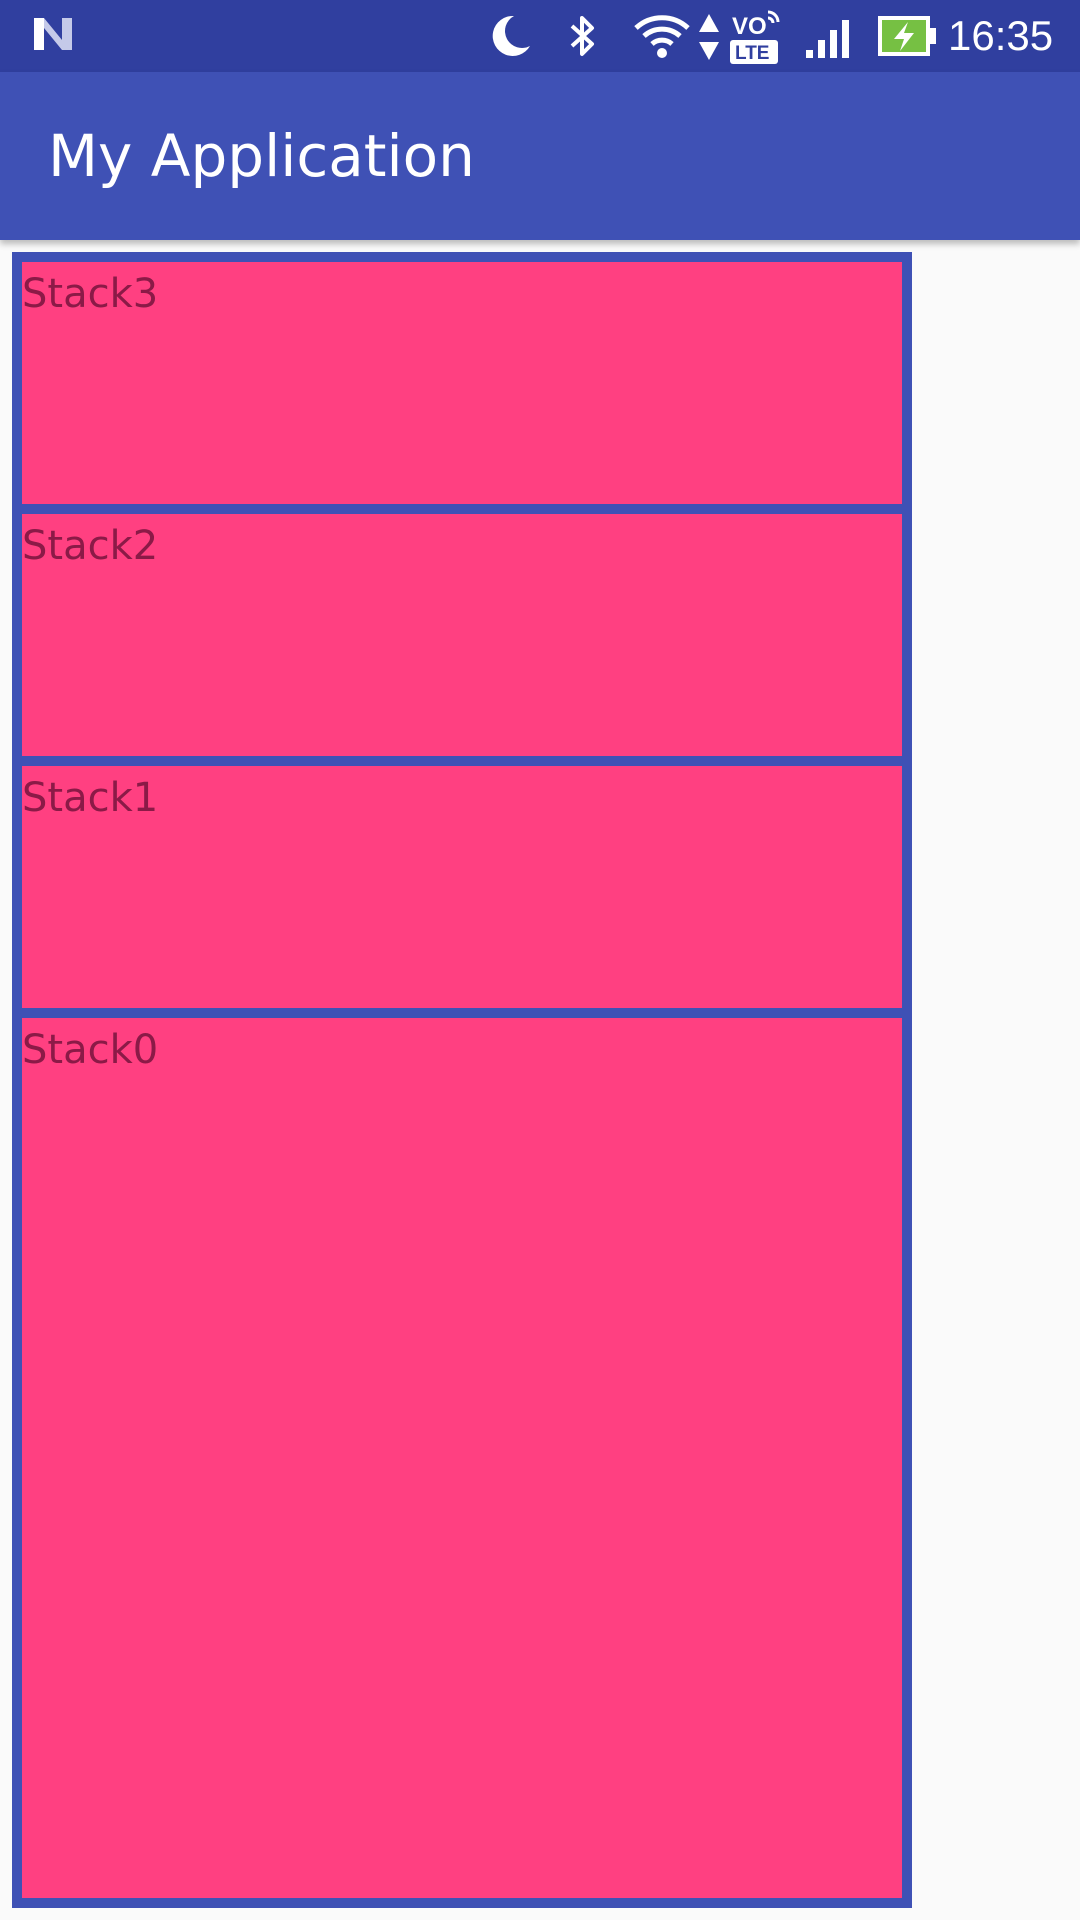  Describe the element at coordinates (53, 36) in the screenshot. I see `n-logo-icon` at that location.